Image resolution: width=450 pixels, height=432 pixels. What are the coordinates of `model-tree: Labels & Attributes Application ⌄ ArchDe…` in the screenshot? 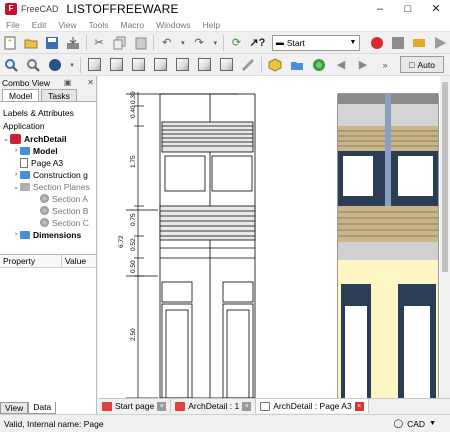 It's located at (48, 177).